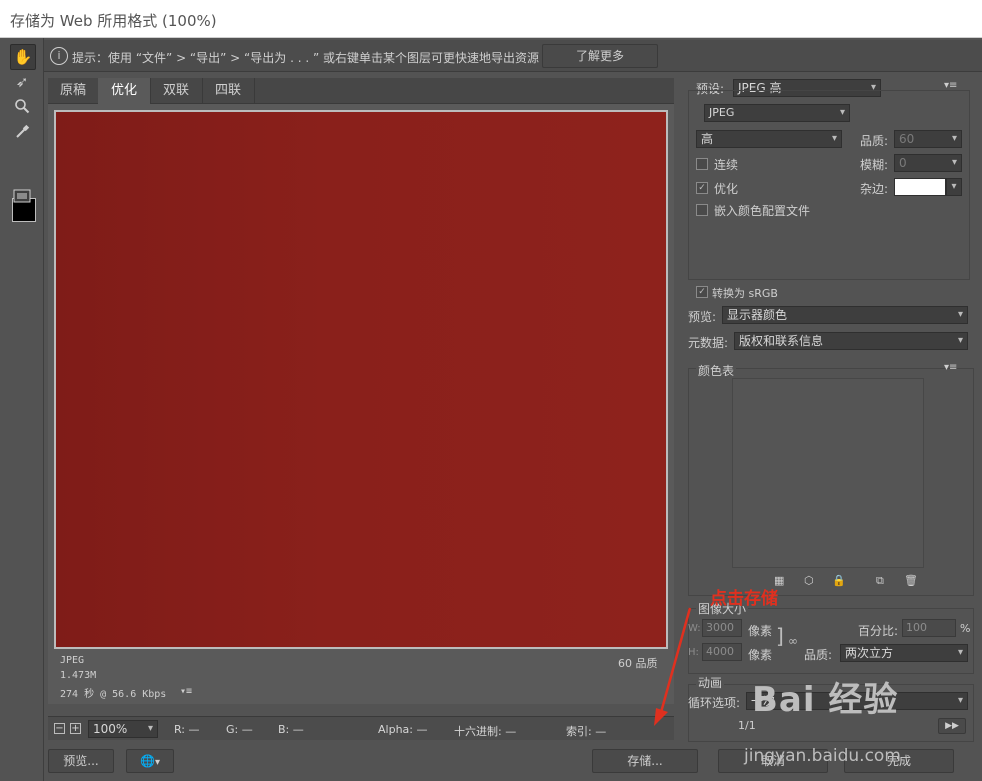 The image size is (982, 781). What do you see at coordinates (744, 599) in the screenshot?
I see `annotation-text: 点击存储` at bounding box center [744, 599].